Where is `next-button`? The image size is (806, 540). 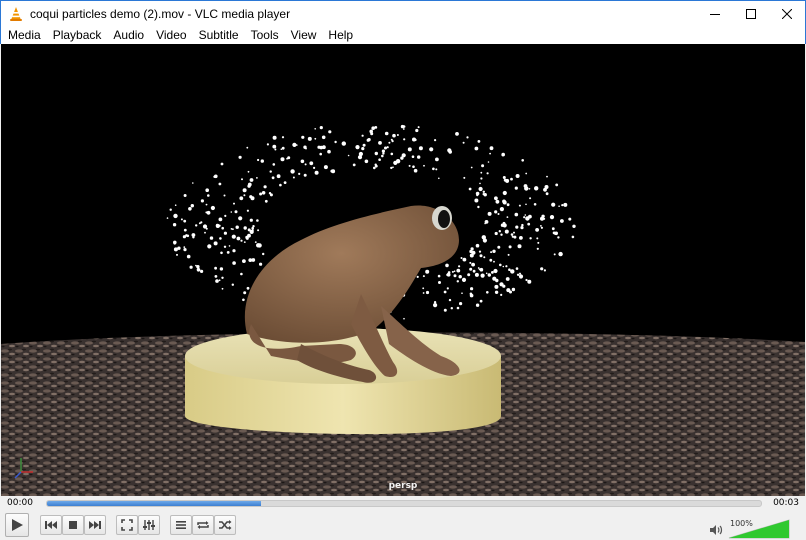 next-button is located at coordinates (95, 525).